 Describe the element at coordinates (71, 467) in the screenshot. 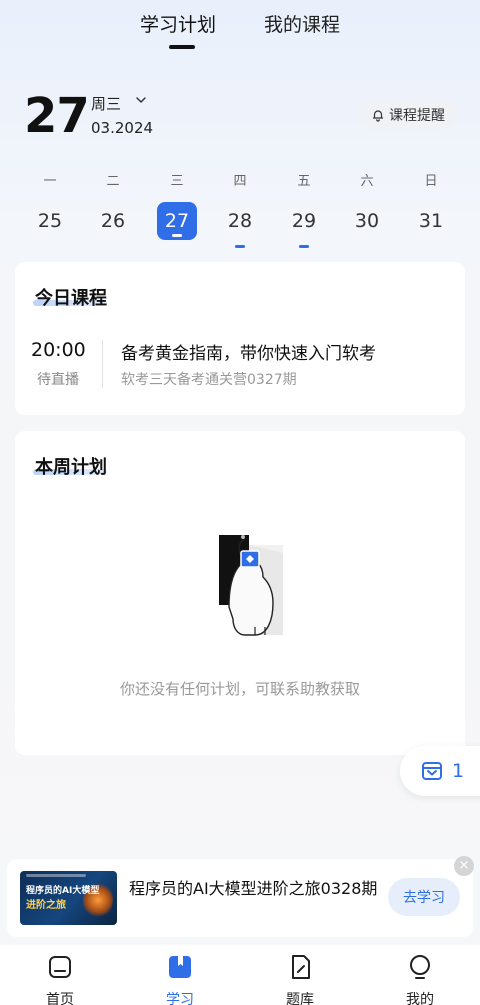

I see `weekly-plan-title: 本周计划` at that location.